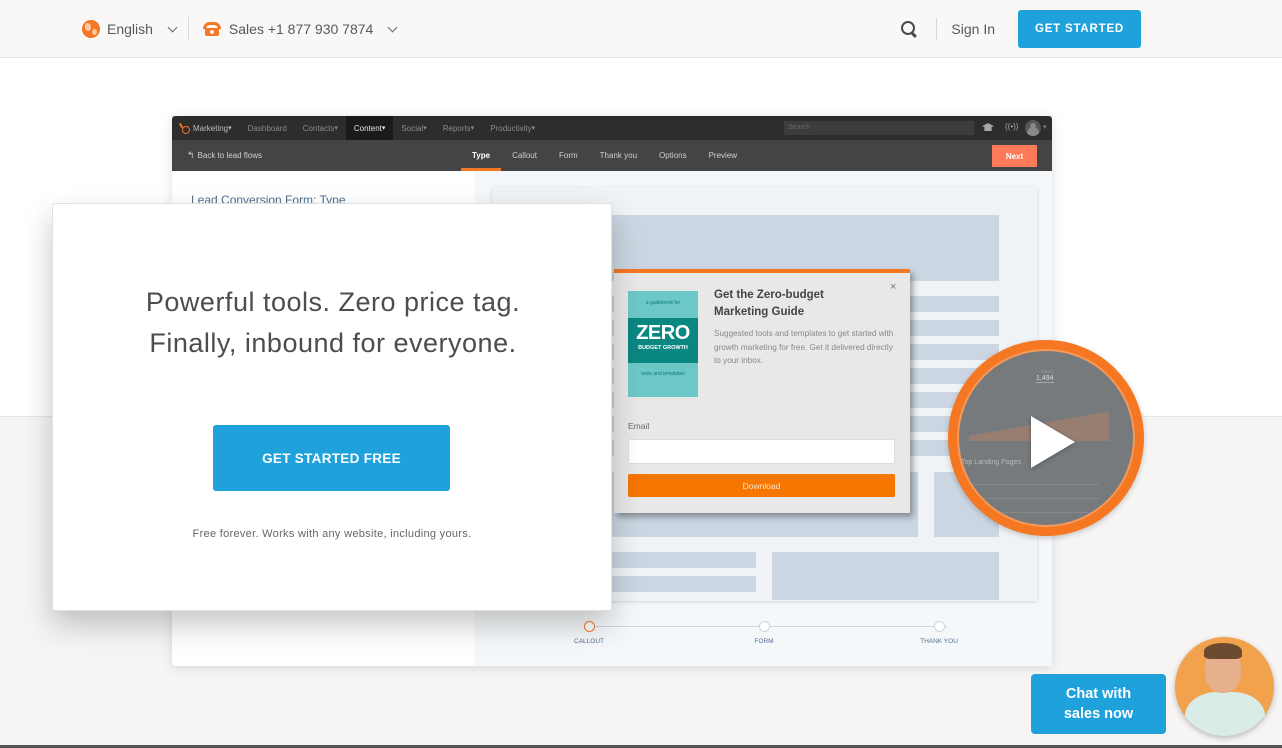 The height and width of the screenshot is (748, 1282). What do you see at coordinates (1225, 714) in the screenshot?
I see `avatar-body` at bounding box center [1225, 714].